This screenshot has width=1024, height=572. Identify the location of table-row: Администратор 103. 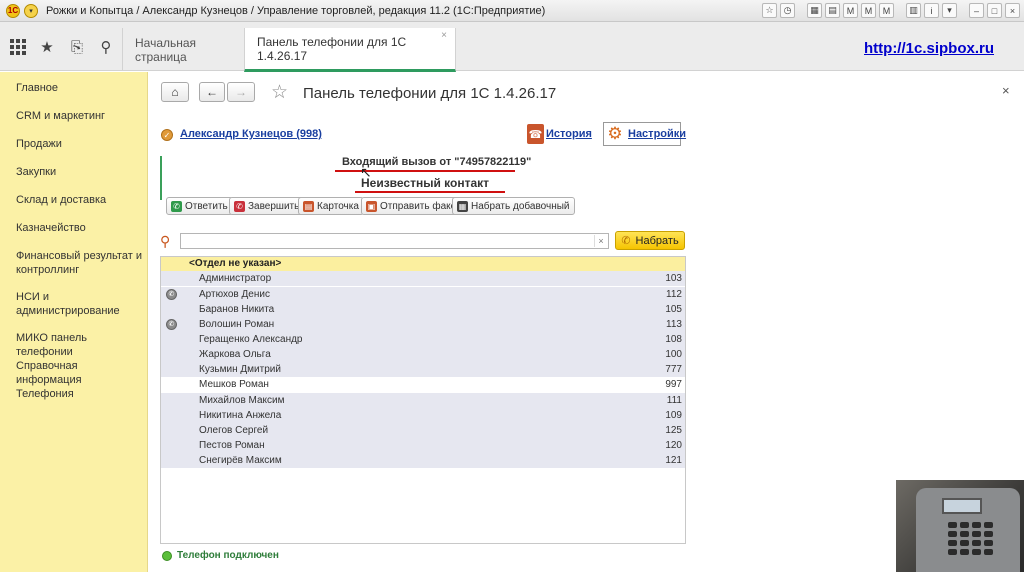
(423, 278).